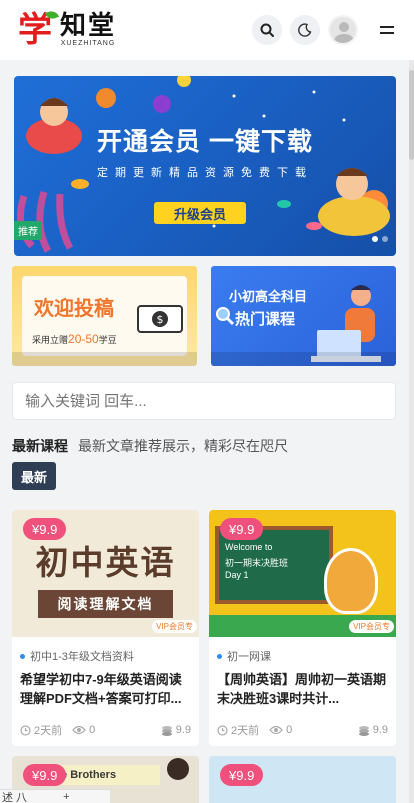  I want to click on section-header: 最新课程 最新文章推荐展示，精彩尽在咫尺, so click(150, 446).